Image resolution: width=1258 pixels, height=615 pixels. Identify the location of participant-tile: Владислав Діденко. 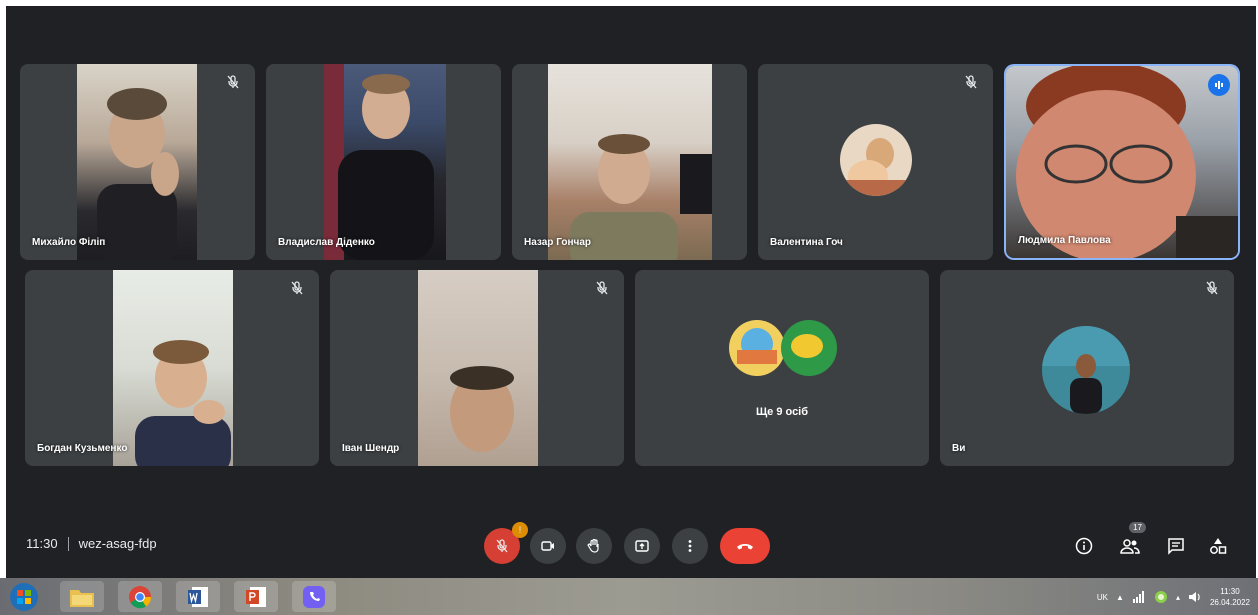
(383, 162).